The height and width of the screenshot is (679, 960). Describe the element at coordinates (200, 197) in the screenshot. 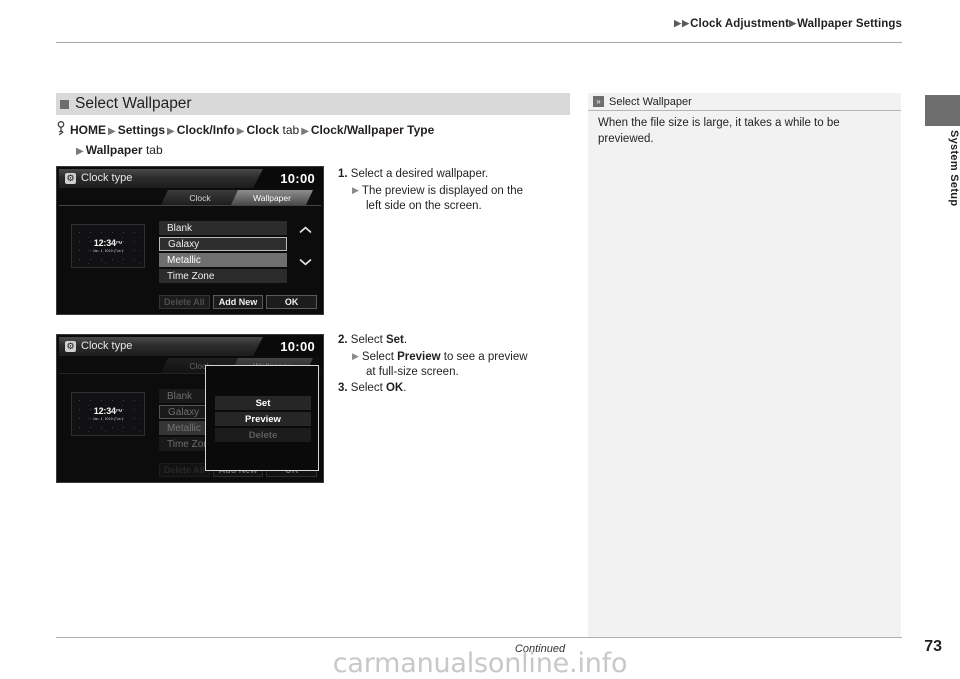

I see `tab-clock: Clock` at that location.